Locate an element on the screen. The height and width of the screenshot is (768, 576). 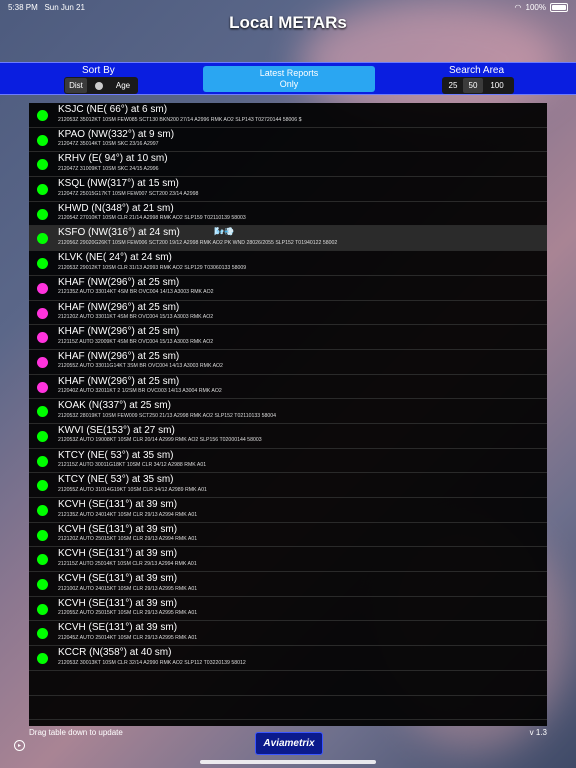
status-time: 5:38 PM Sun Jun 21 is located at coordinates (46, 7).